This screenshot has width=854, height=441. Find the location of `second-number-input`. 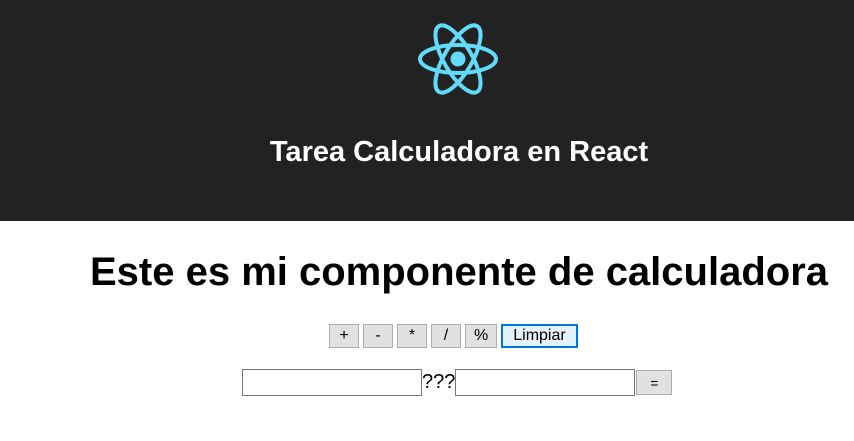

second-number-input is located at coordinates (545, 382).